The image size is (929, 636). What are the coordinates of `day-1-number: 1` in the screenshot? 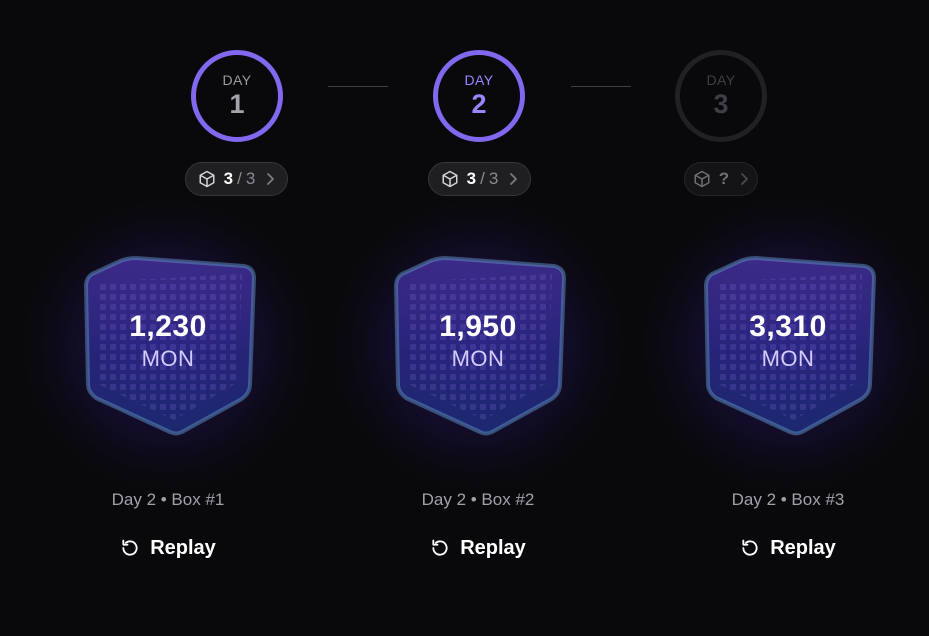 It's located at (237, 103).